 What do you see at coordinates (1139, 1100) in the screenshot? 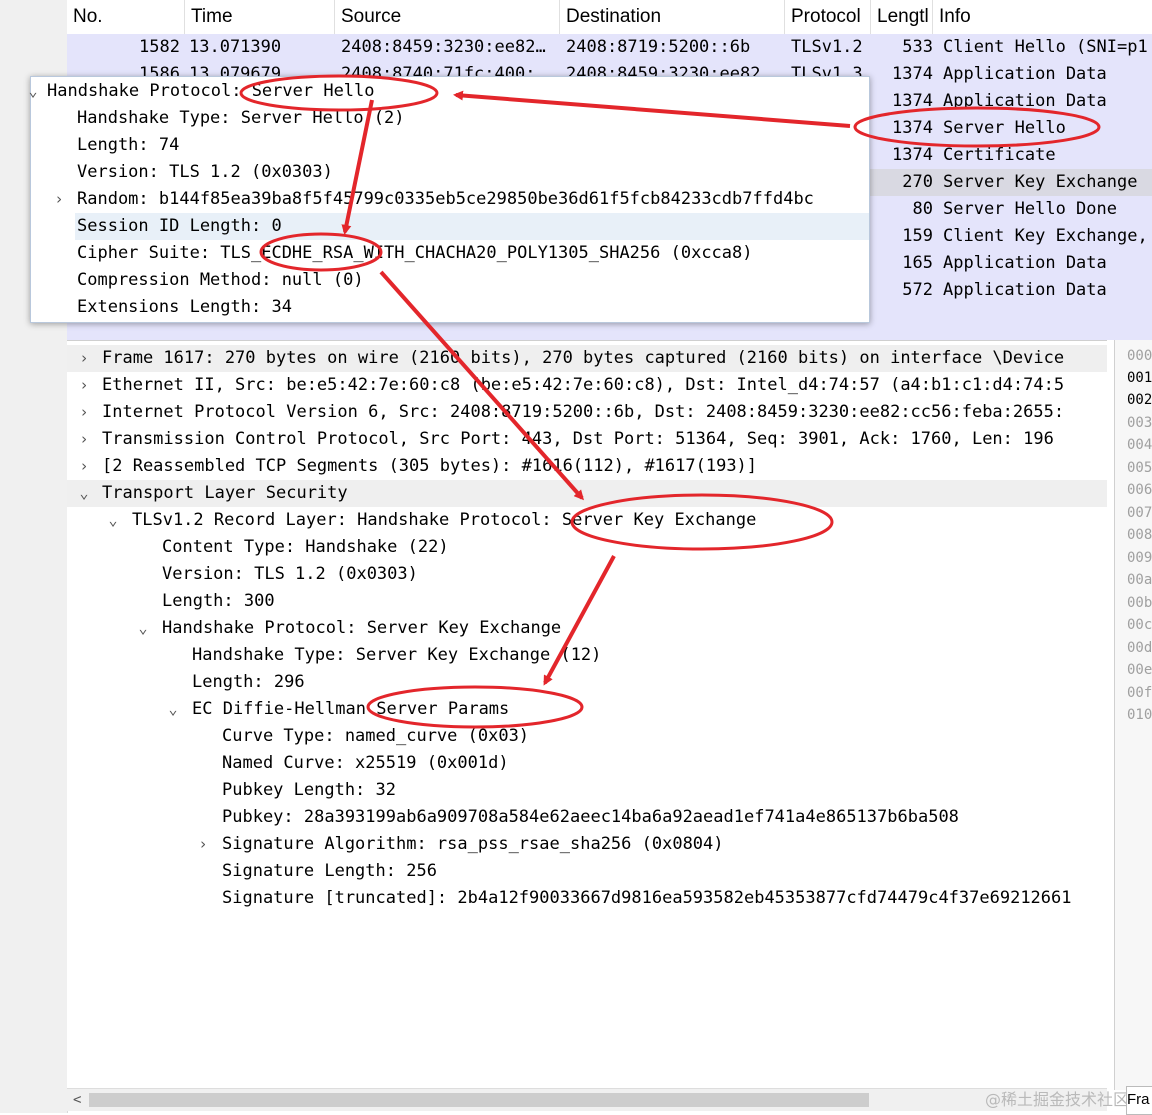
I see `tab-frame: Fra` at bounding box center [1139, 1100].